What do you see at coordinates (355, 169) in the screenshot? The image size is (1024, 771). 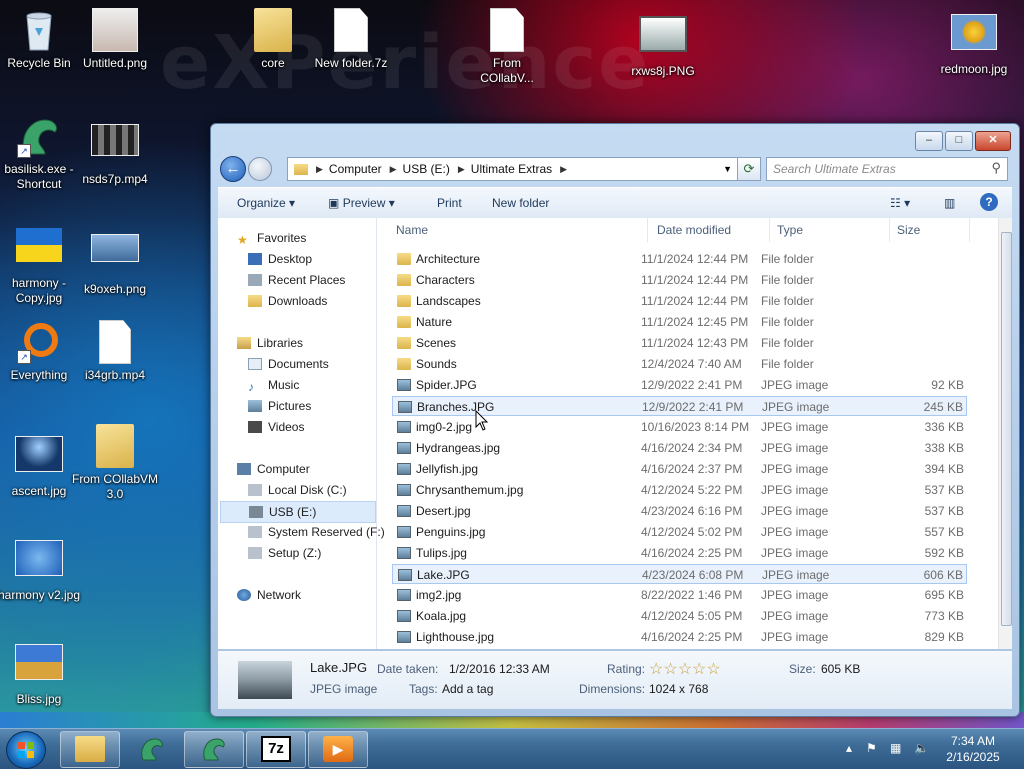 I see `breadcrumb-computer: Computer` at bounding box center [355, 169].